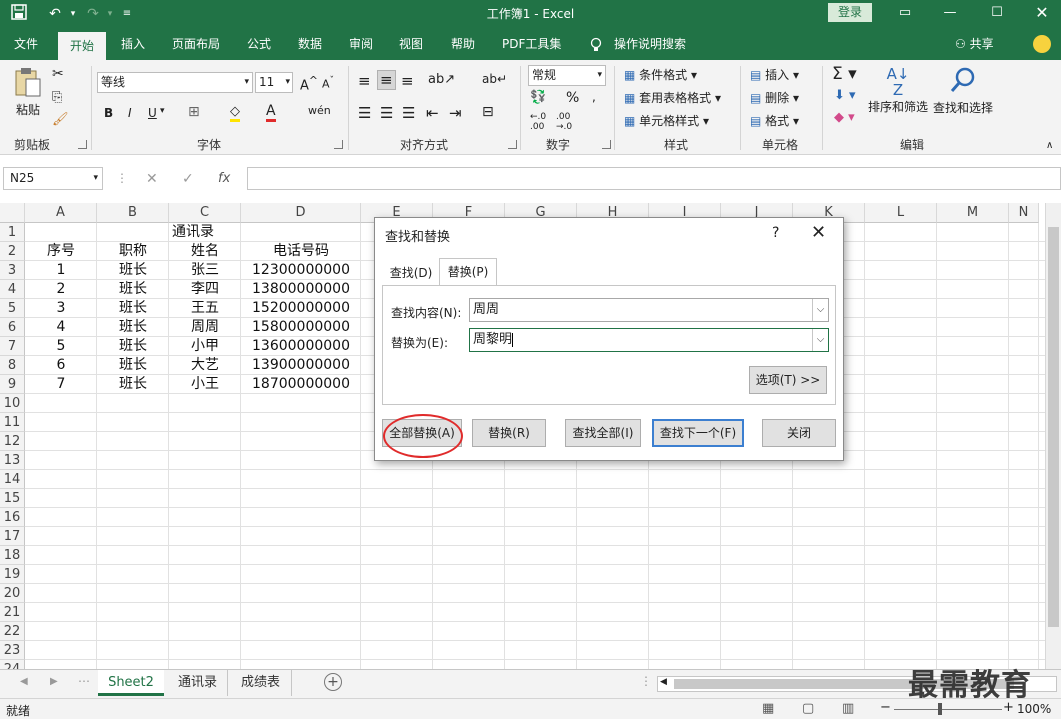 The image size is (1061, 719). Describe the element at coordinates (531, 44) in the screenshot. I see `tab-pdf-tools: PDF工具集` at that location.